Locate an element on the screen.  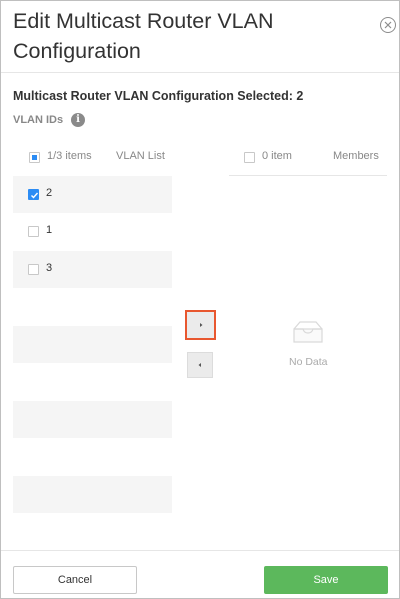
move-to-right-button is located at coordinates (200, 325).